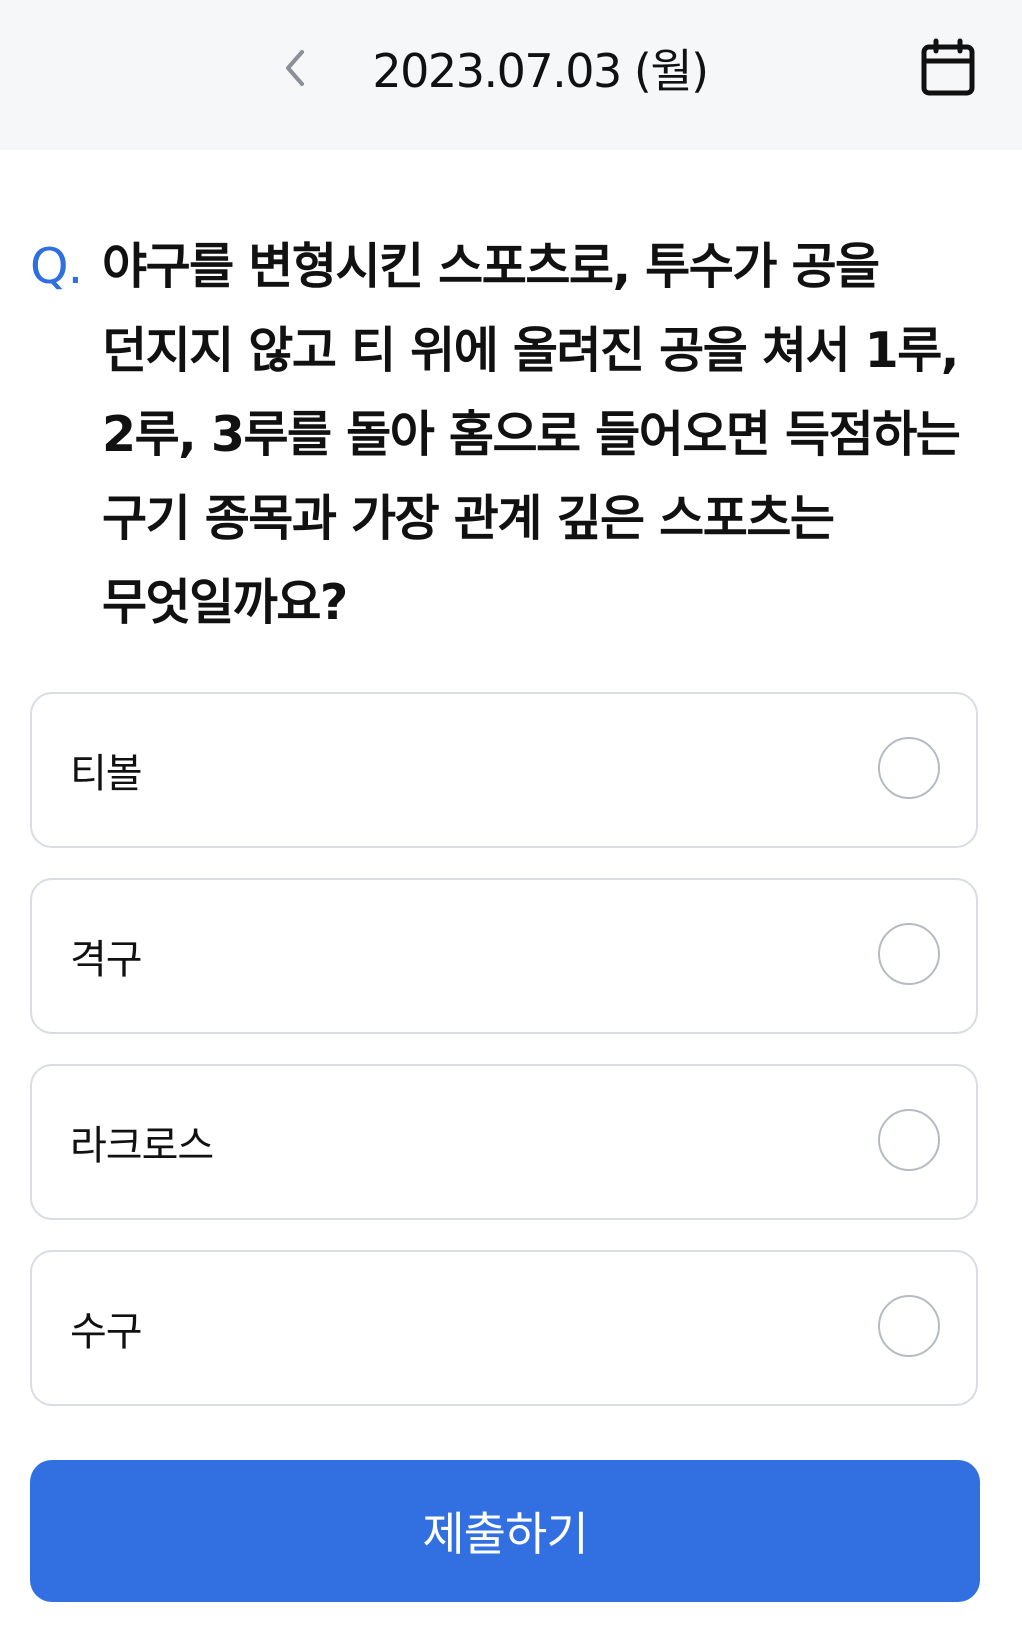 The height and width of the screenshot is (1625, 1022). I want to click on answer-option-2: 격구, so click(504, 956).